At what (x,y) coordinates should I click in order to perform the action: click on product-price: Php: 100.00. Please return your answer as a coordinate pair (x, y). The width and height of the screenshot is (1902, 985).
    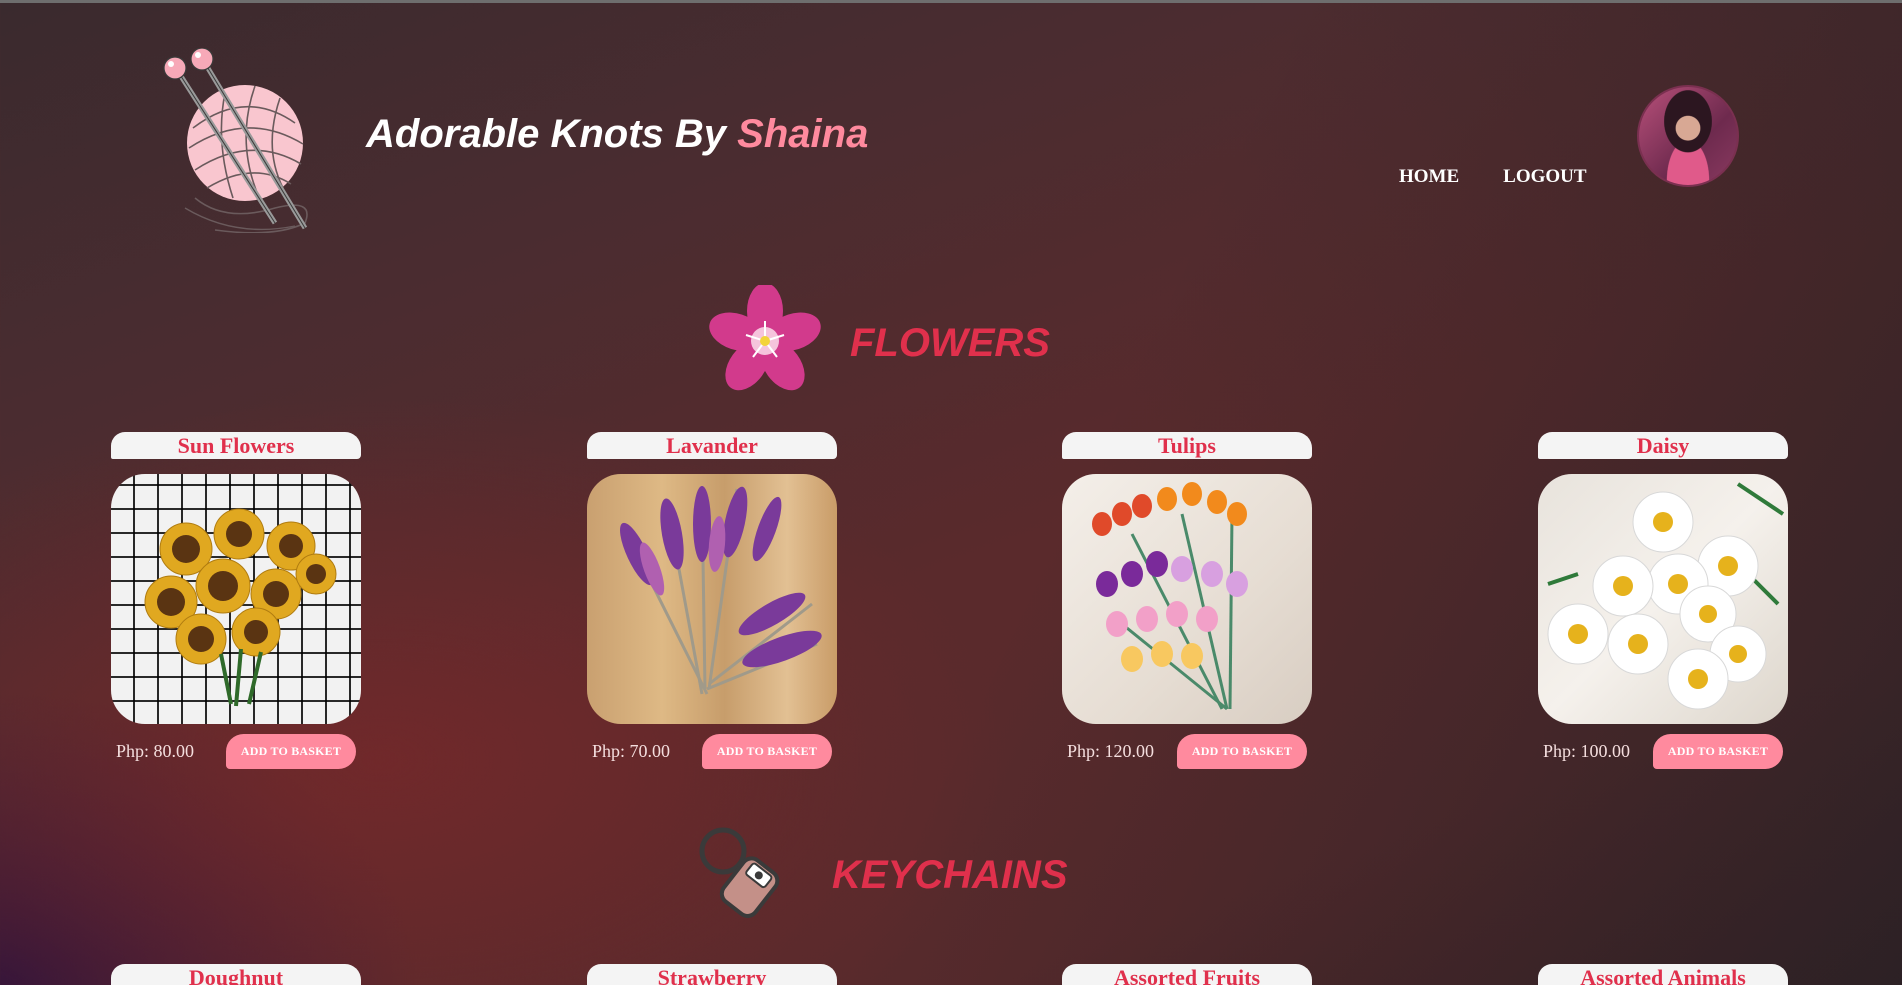
    Looking at the image, I should click on (1587, 751).